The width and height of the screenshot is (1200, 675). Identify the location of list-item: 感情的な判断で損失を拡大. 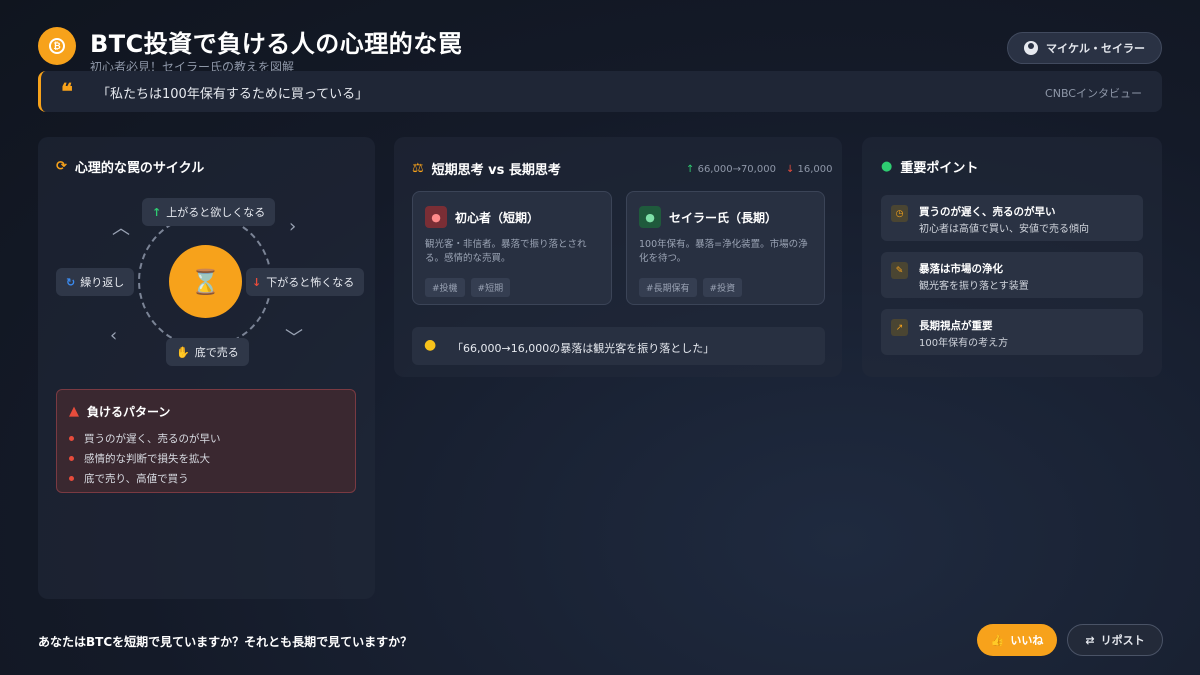
(145, 458).